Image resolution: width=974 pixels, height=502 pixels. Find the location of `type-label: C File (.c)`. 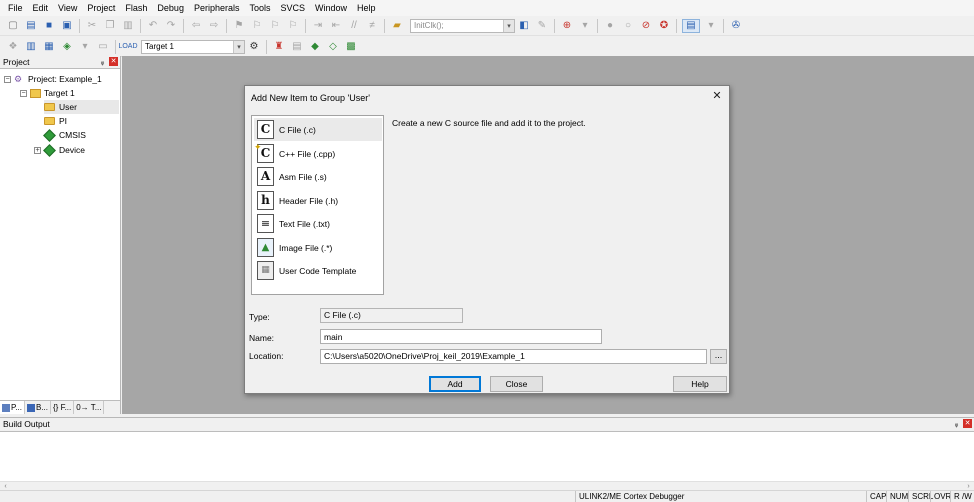

type-label: C File (.c) is located at coordinates (297, 129).